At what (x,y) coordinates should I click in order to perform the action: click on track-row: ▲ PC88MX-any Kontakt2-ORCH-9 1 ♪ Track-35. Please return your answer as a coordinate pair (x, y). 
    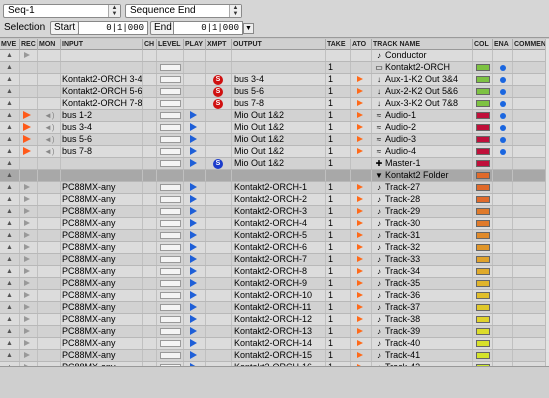
    Looking at the image, I should click on (274, 284).